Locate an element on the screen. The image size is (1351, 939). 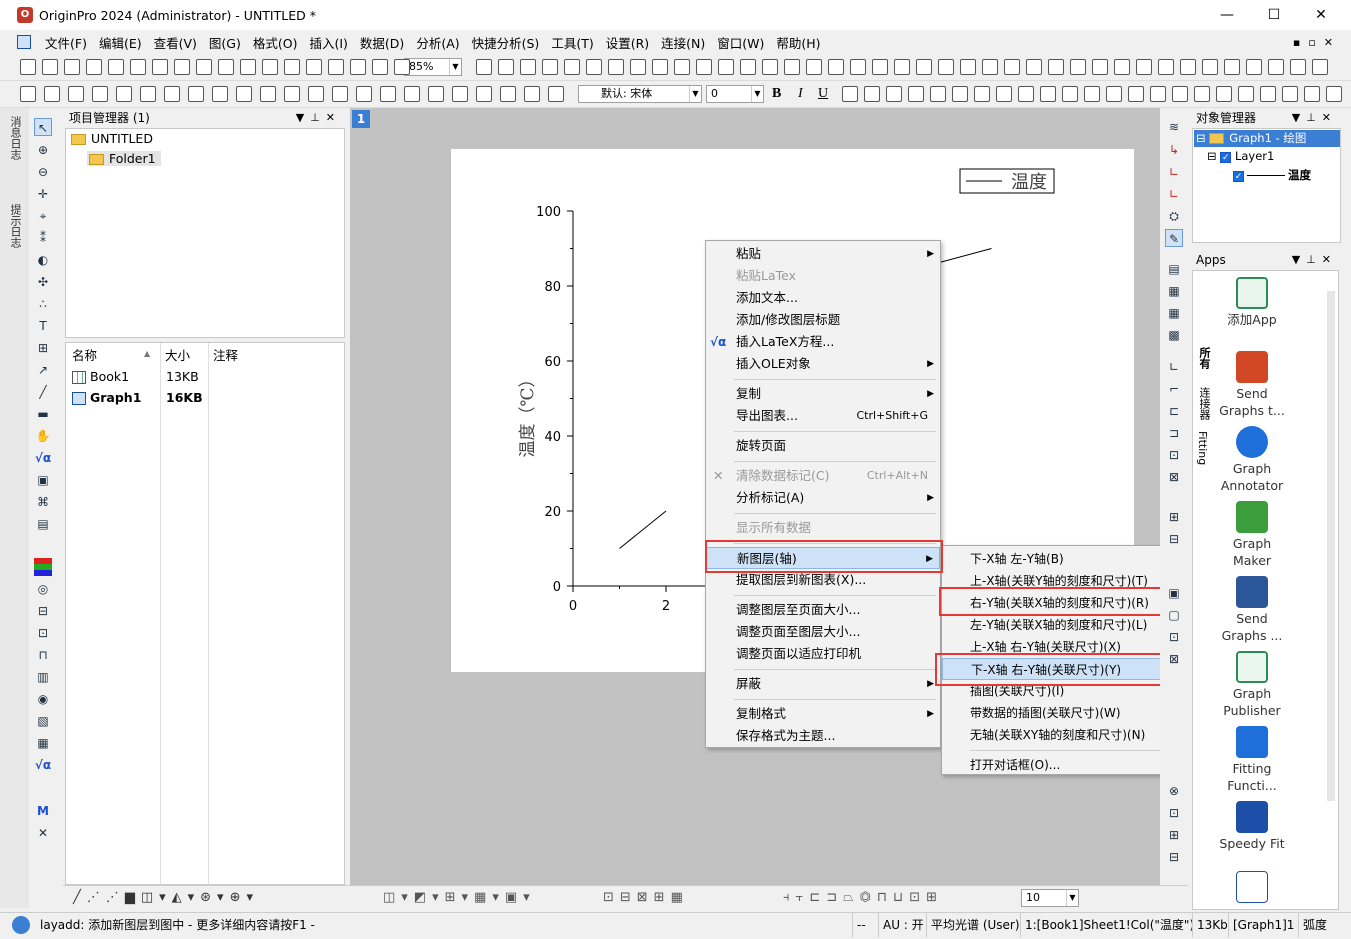
arrange-1-icon: ⊞ is located at coordinates (1174, 517).